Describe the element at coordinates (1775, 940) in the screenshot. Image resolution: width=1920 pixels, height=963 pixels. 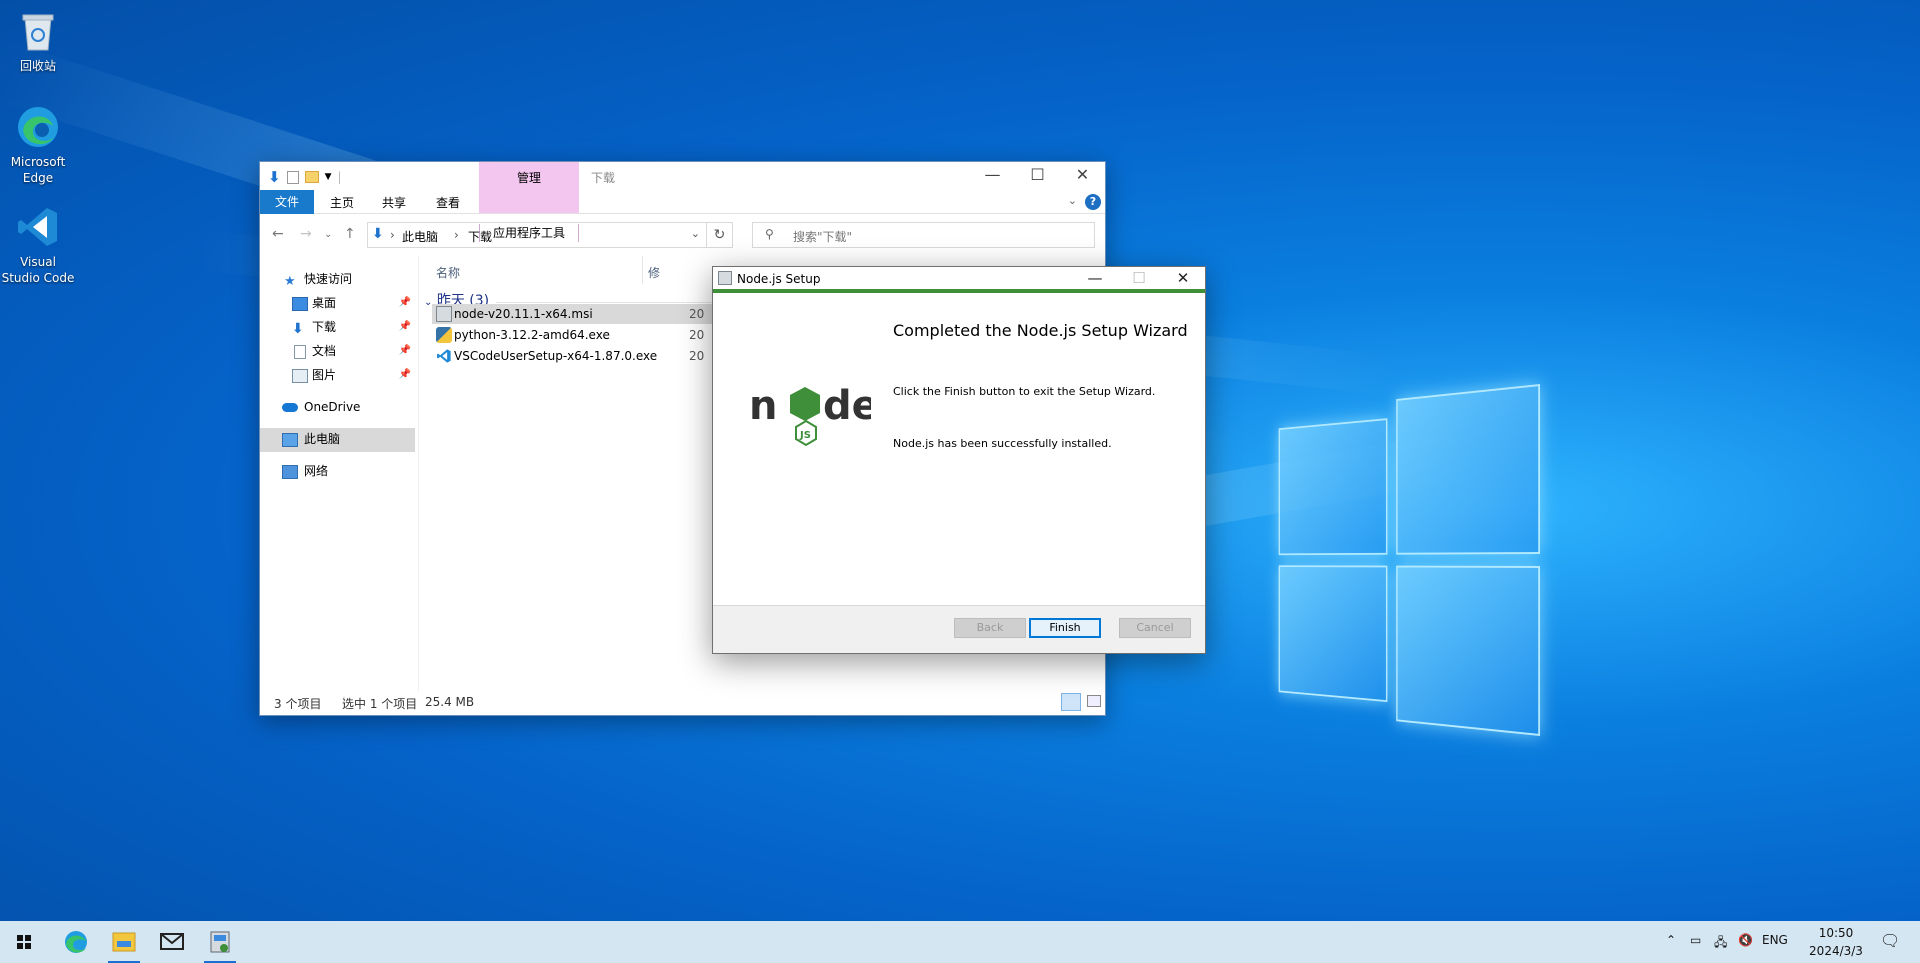
I see `input-language: ENG` at that location.